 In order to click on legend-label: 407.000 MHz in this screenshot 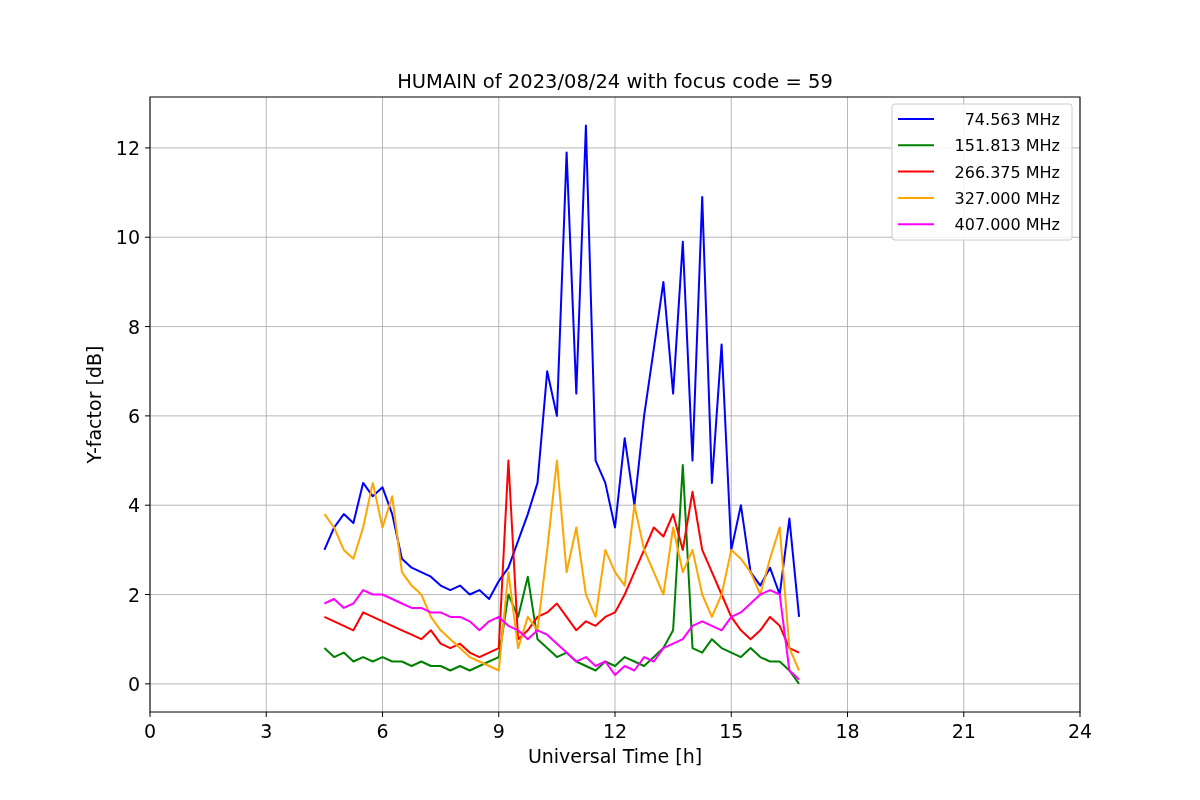, I will do `click(1007, 225)`.